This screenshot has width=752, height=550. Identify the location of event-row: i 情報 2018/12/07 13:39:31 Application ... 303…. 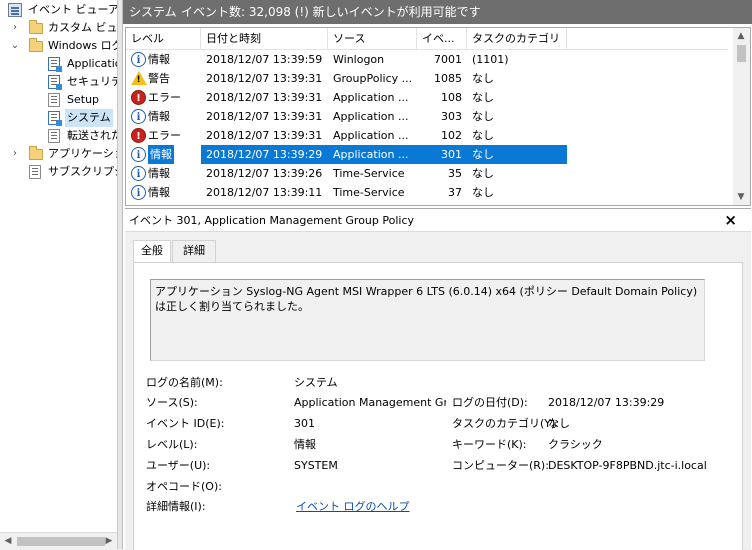
(427, 116).